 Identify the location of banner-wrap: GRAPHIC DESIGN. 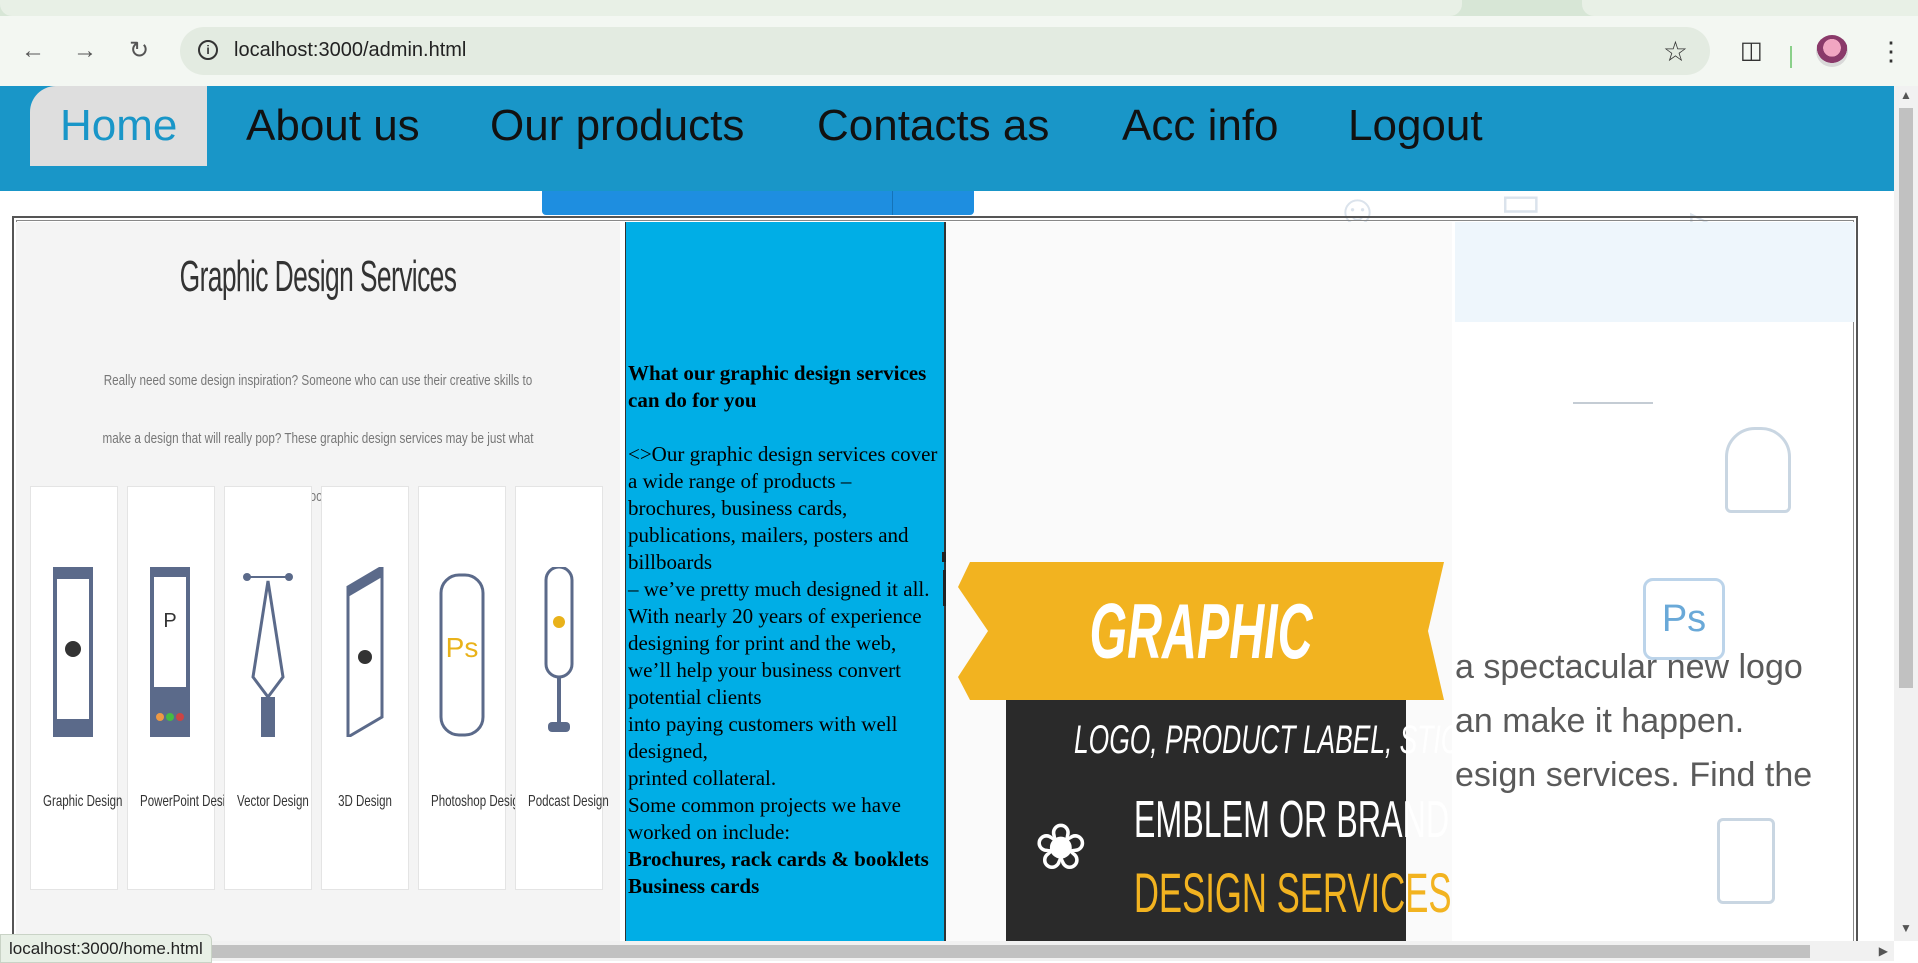
(1201, 687).